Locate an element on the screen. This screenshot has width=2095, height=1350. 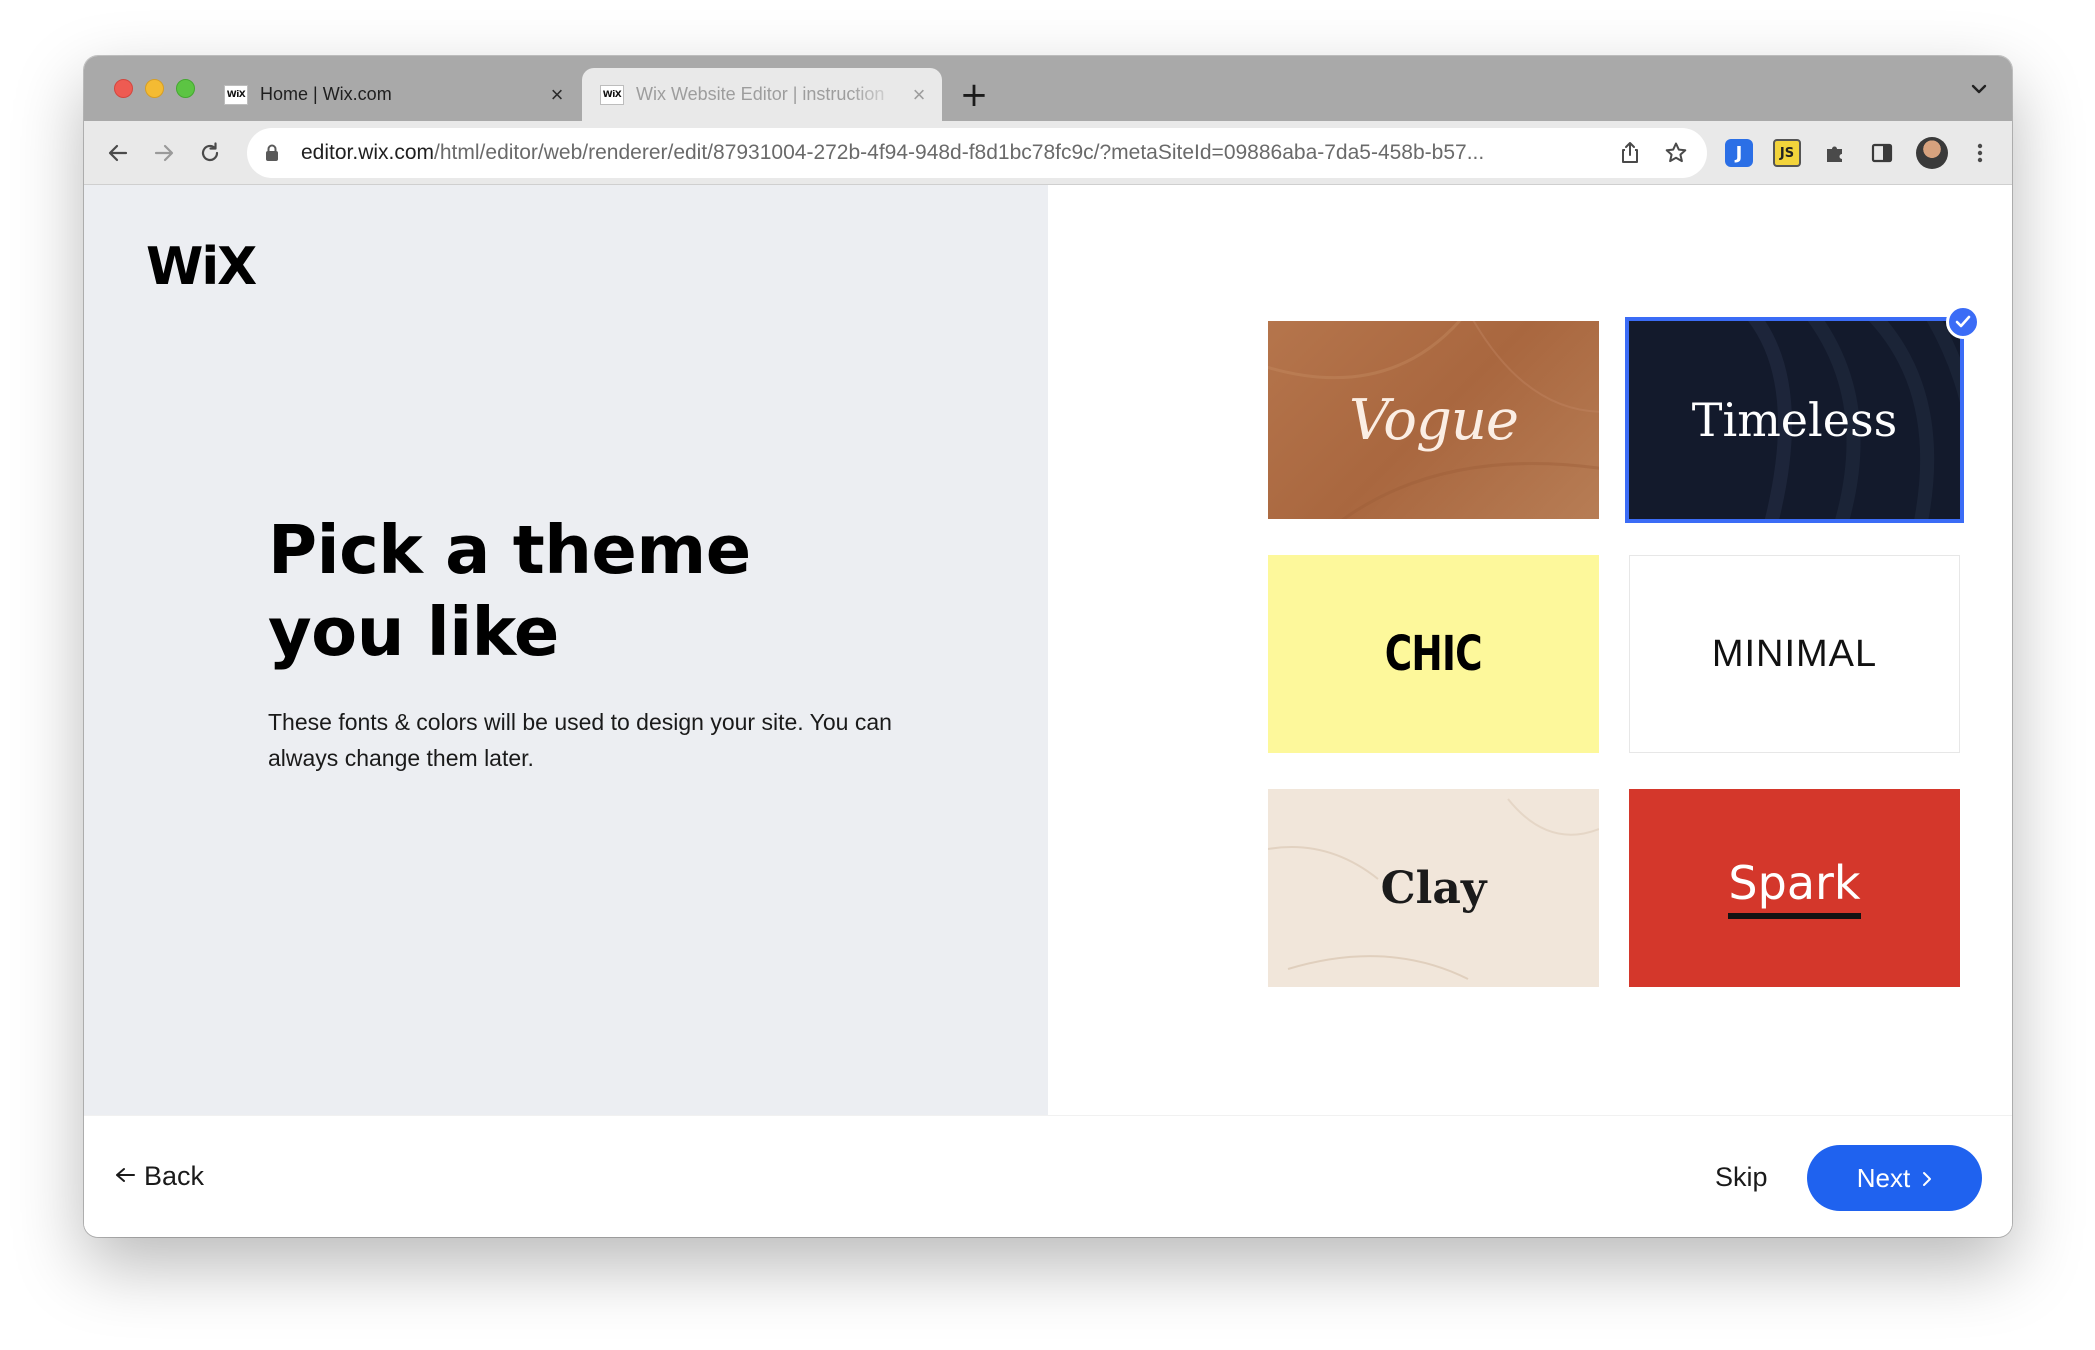
star-icon is located at coordinates (1676, 153).